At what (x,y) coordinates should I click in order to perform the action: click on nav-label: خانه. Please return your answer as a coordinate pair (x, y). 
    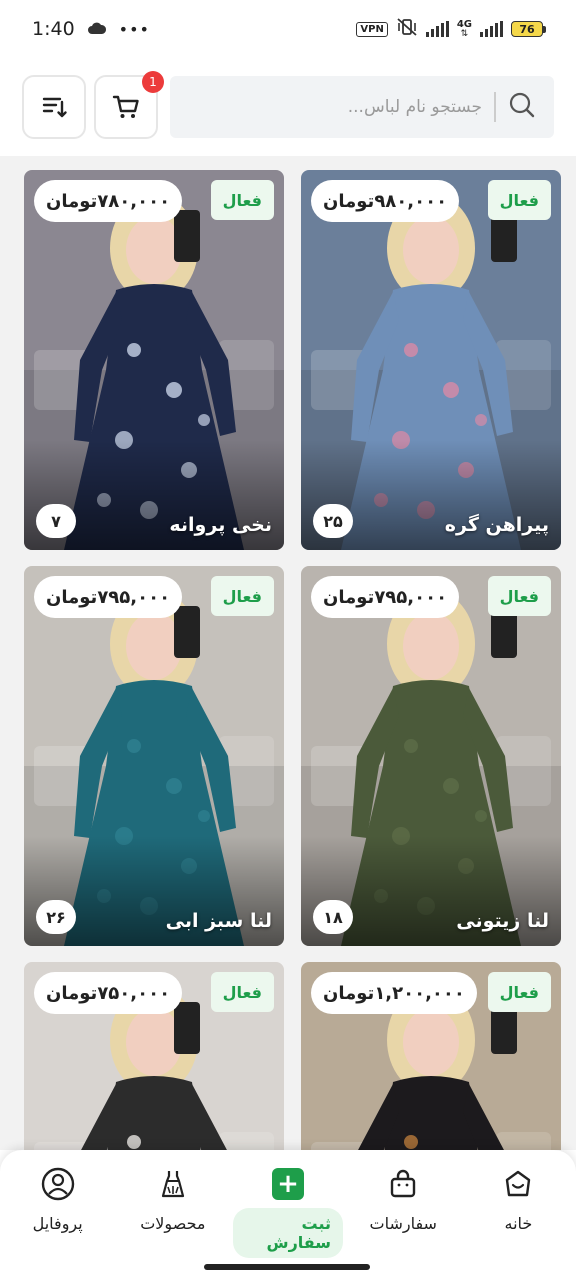
    Looking at the image, I should click on (518, 1223).